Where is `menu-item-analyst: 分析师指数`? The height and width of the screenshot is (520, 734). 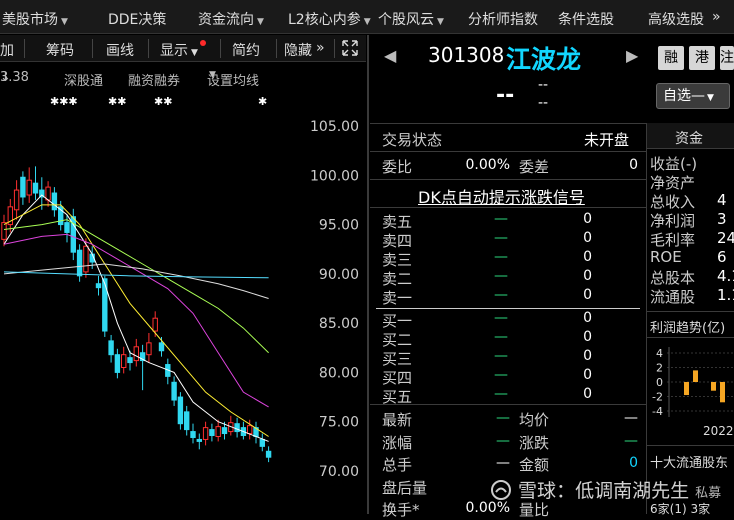
menu-item-analyst: 分析师指数 is located at coordinates (503, 19).